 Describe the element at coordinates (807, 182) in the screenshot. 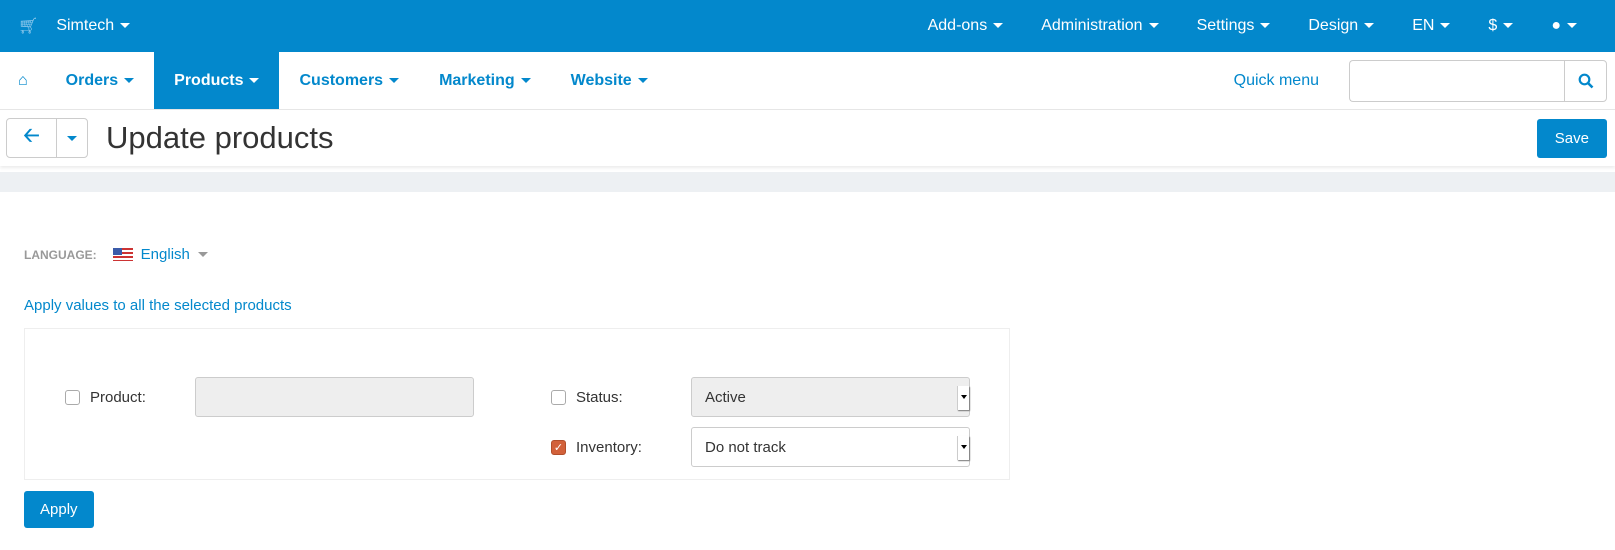

I see `divider` at that location.